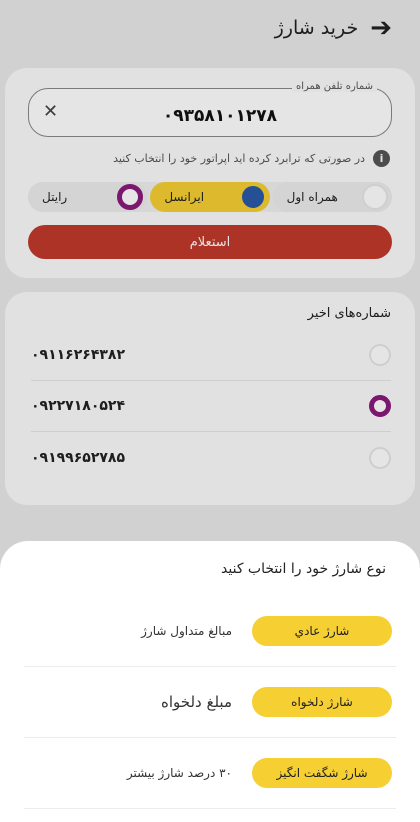 This screenshot has height=822, width=420. I want to click on charge-type-row: شارژ عادي مبالغ متداول شارژ, so click(210, 631).